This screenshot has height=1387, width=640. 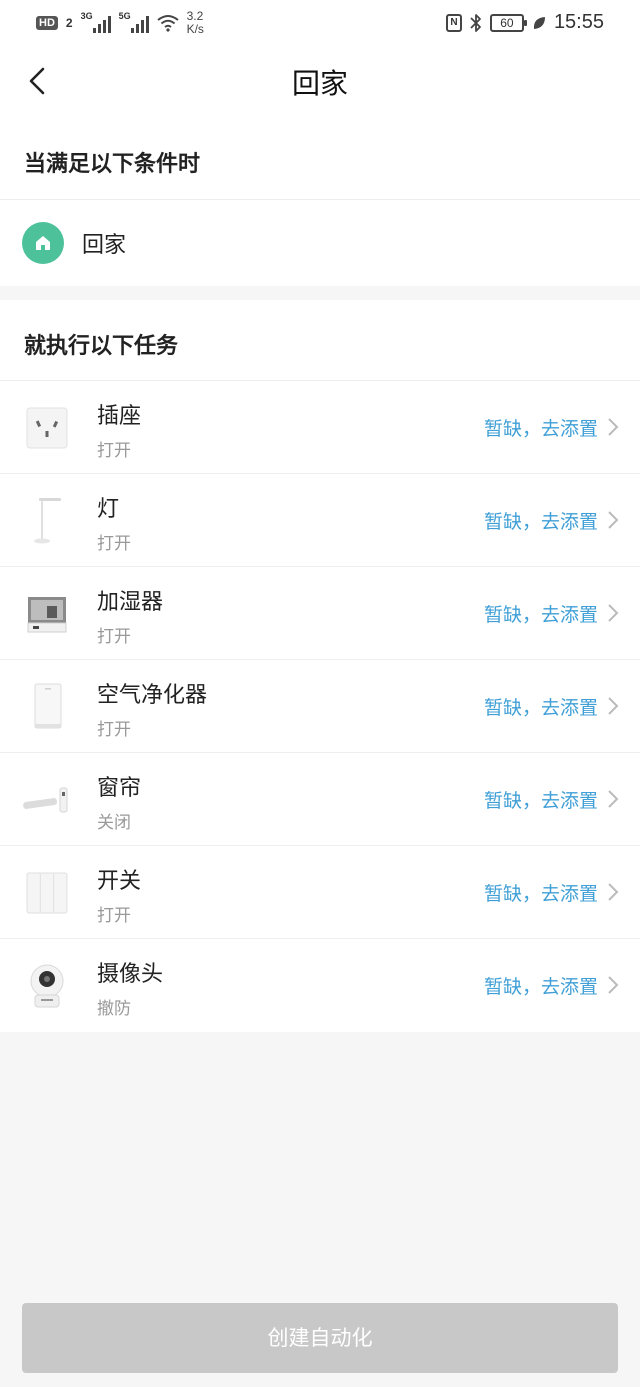 I want to click on task-name: 灯, so click(x=108, y=509).